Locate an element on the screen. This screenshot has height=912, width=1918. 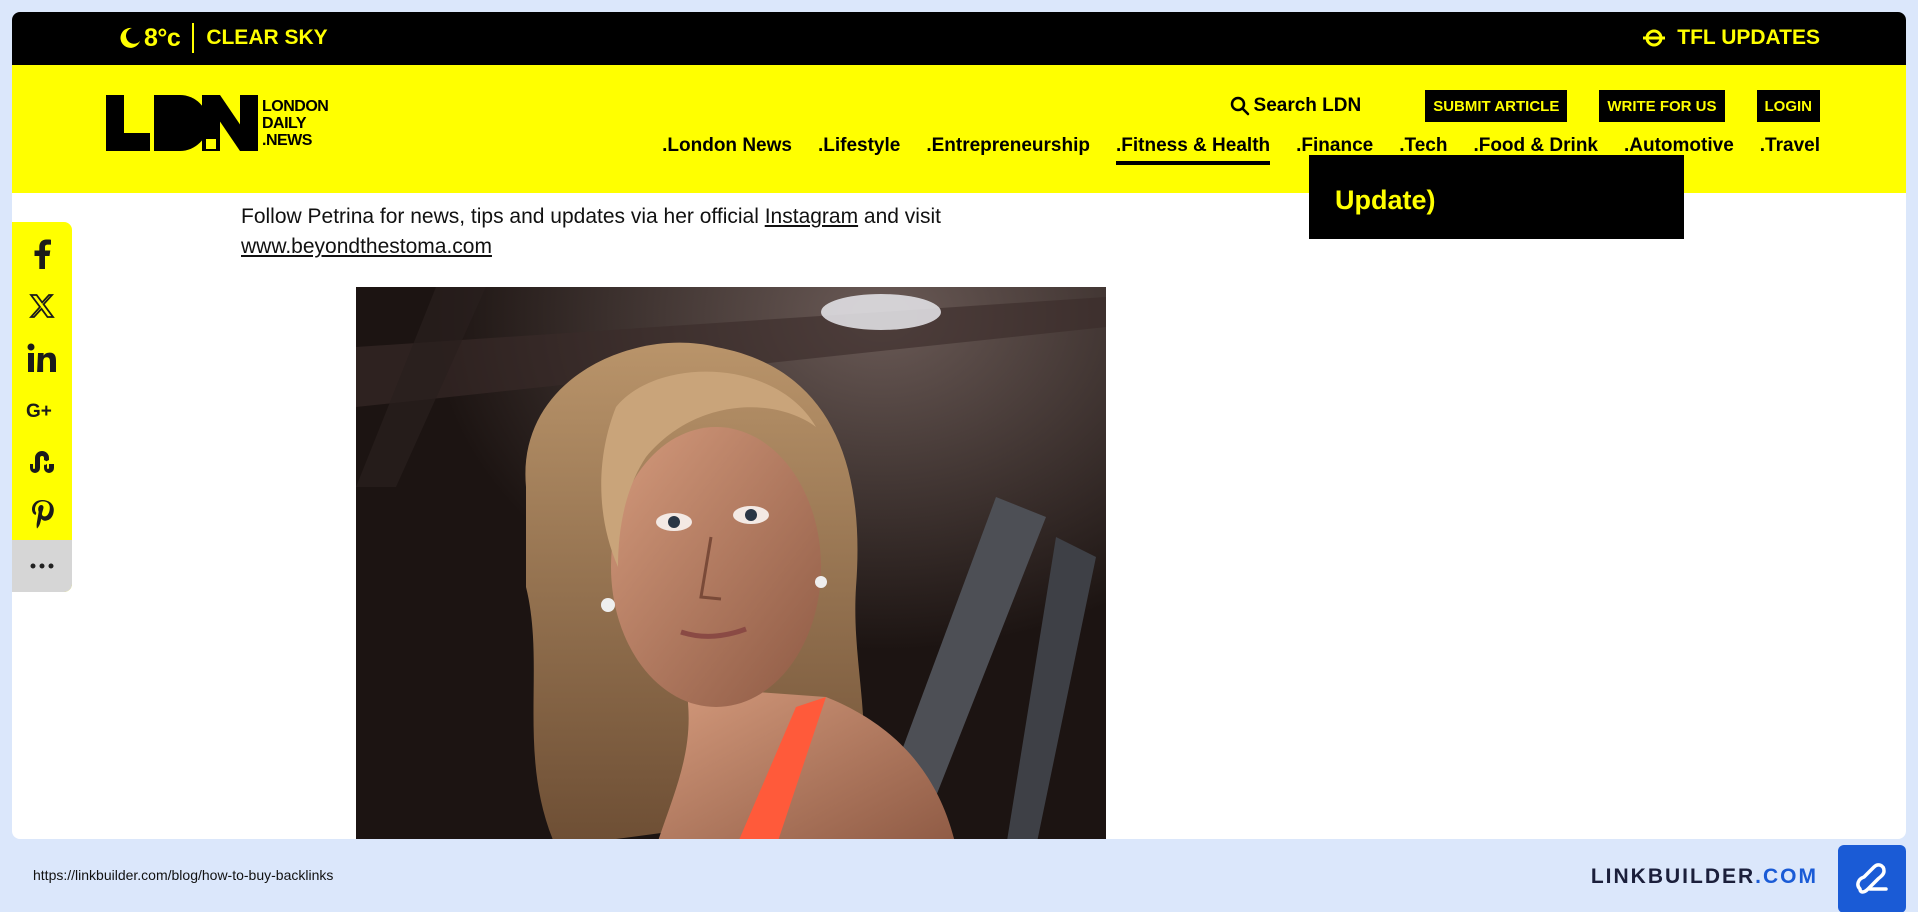
brand-com: COM is located at coordinates (1790, 876).